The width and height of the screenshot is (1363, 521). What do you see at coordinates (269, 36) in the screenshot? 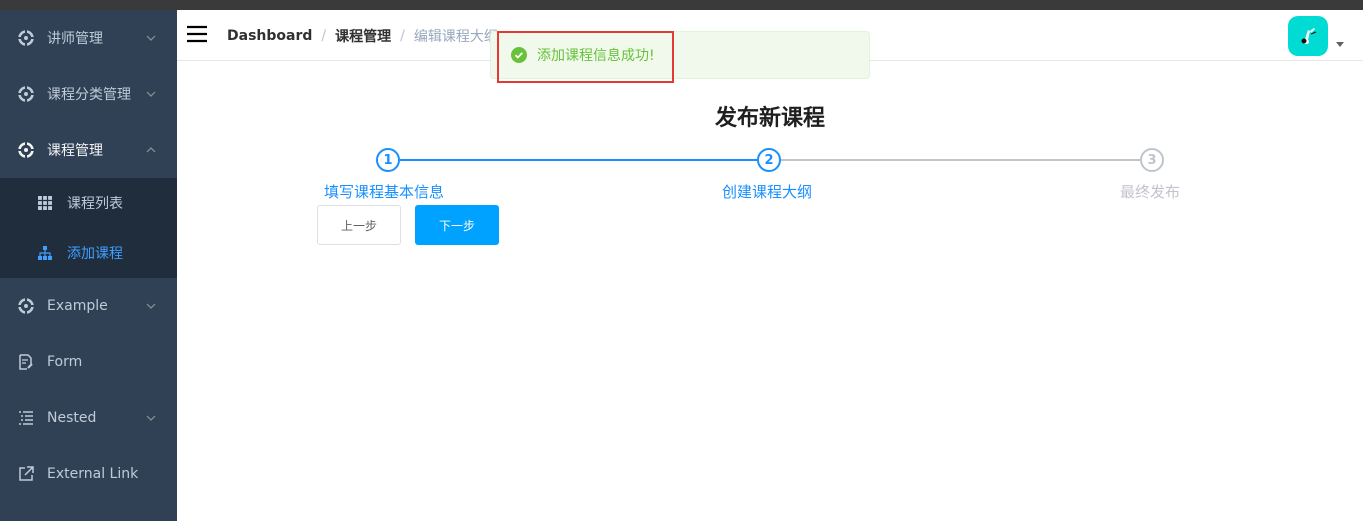
I see `breadcrumb-dashboard: Dashboard` at bounding box center [269, 36].